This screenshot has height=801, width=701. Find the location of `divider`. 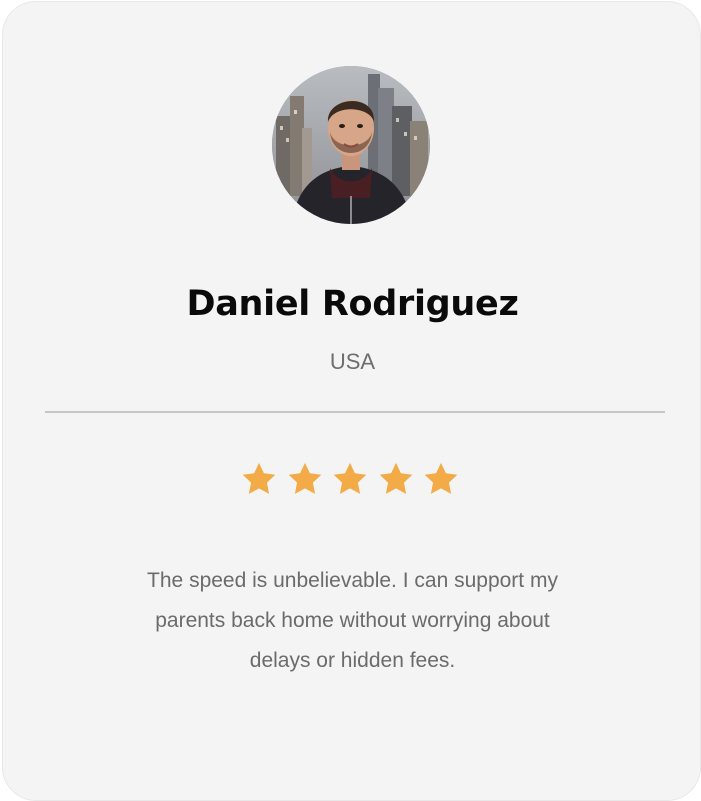

divider is located at coordinates (355, 412).